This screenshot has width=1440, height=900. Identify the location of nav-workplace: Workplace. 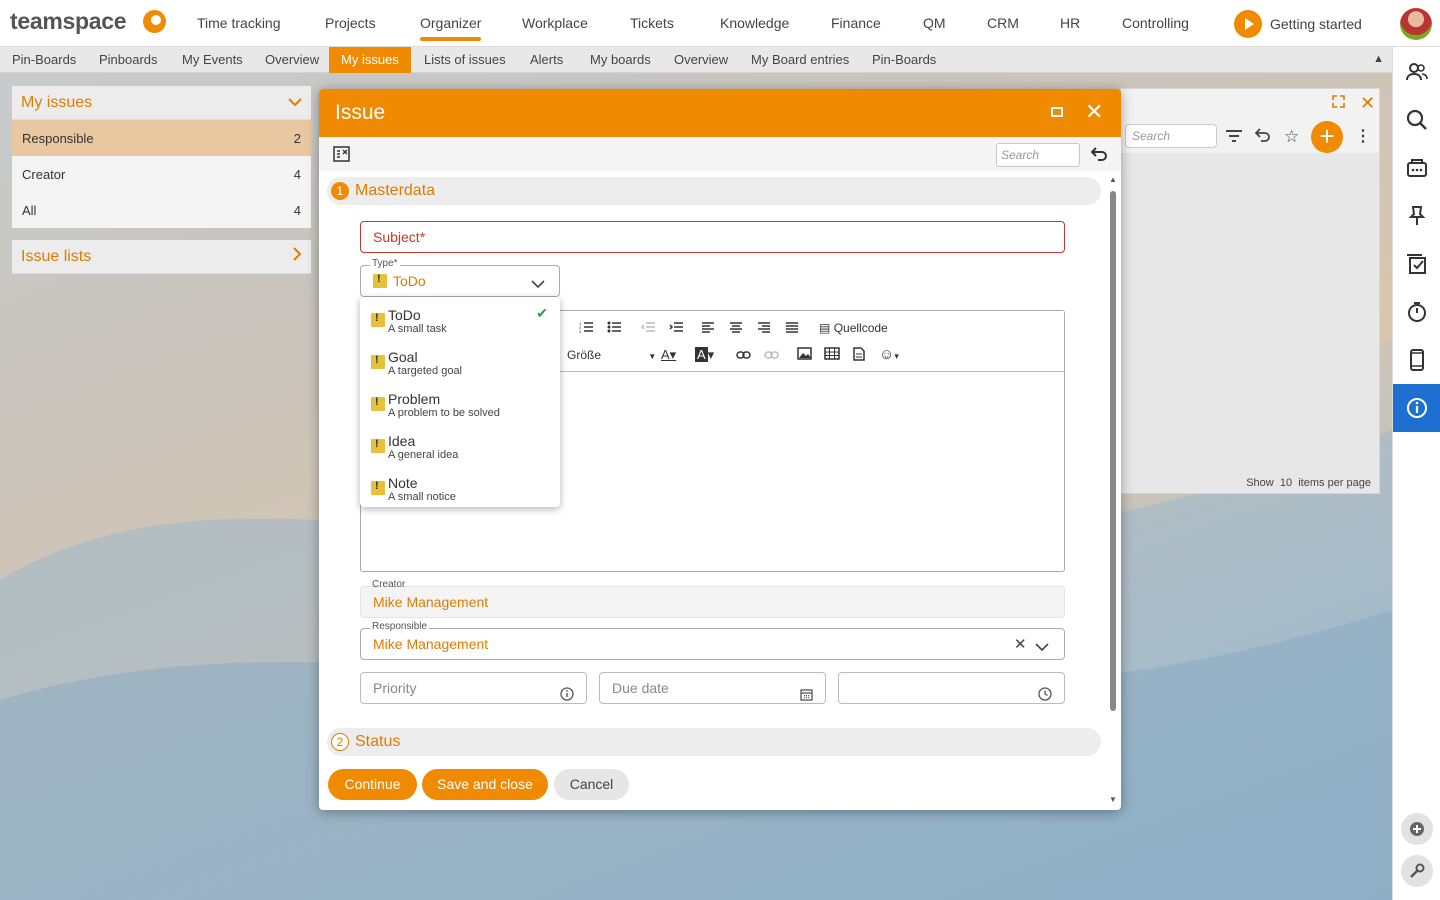
(555, 23).